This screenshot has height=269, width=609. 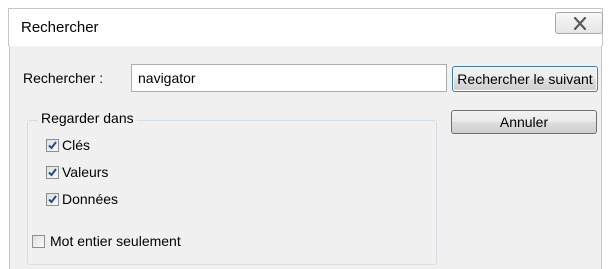 I want to click on data-checkbox, so click(x=52, y=199).